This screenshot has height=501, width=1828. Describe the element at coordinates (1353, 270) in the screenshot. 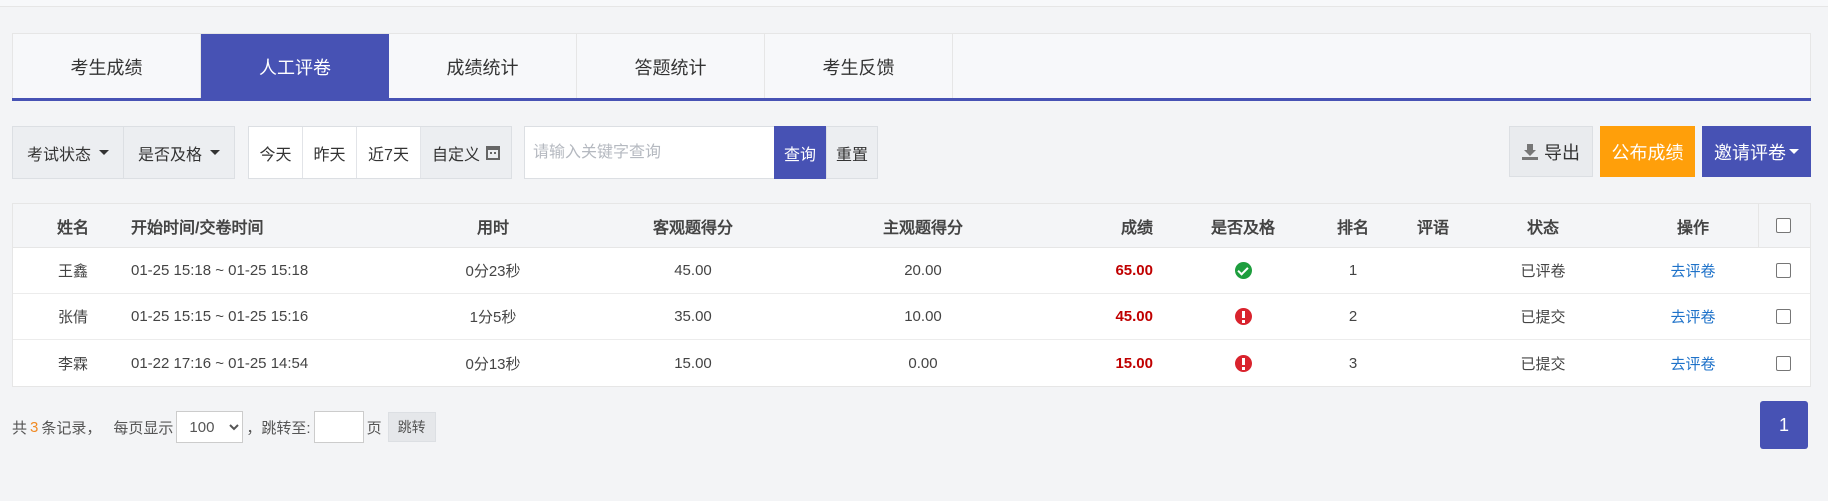

I see `cell-rank: 1` at that location.